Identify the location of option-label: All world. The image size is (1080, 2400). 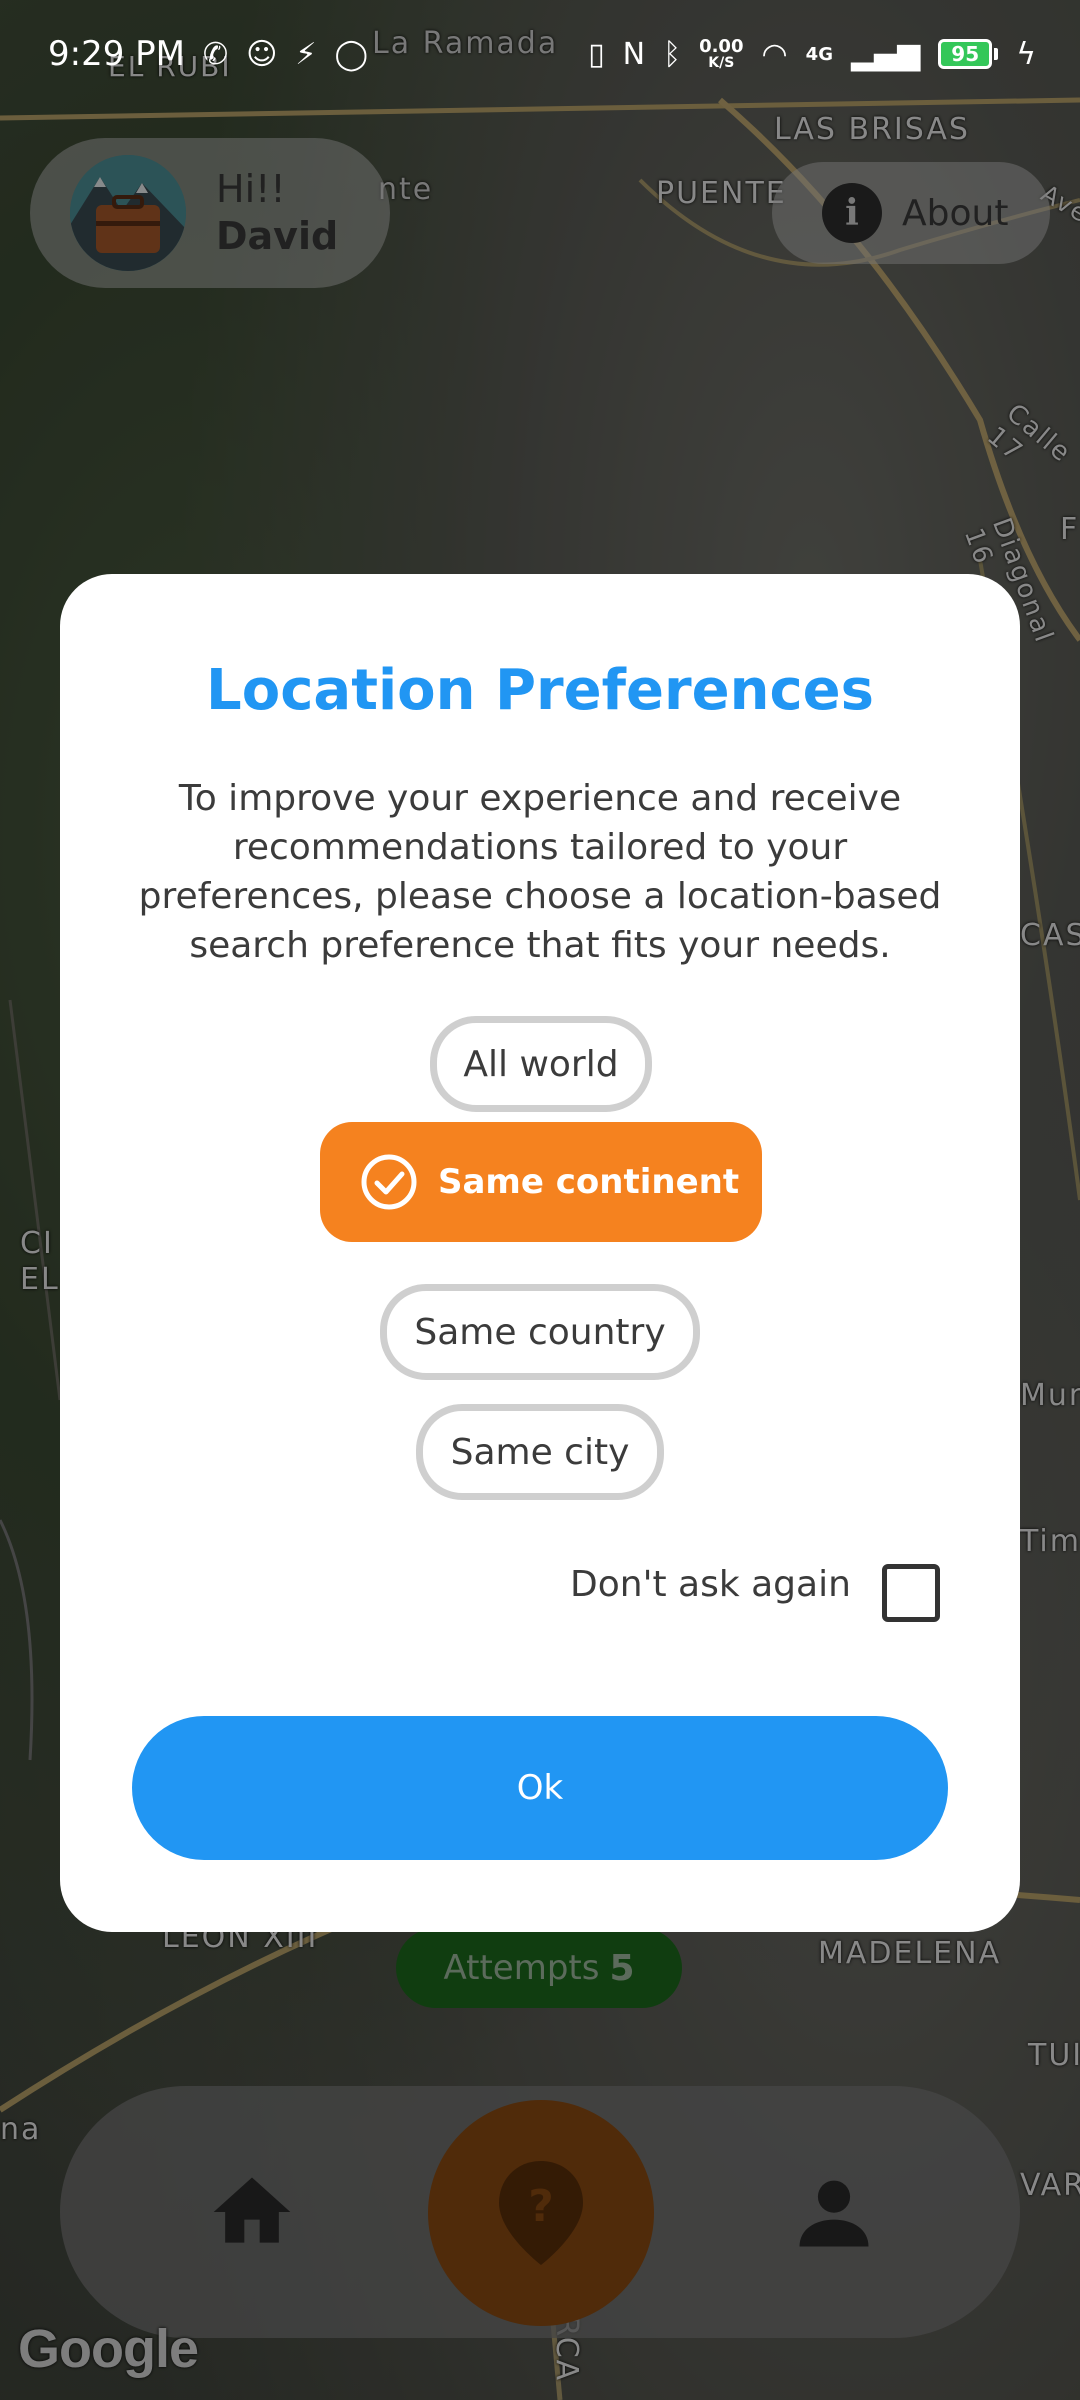
(541, 1064).